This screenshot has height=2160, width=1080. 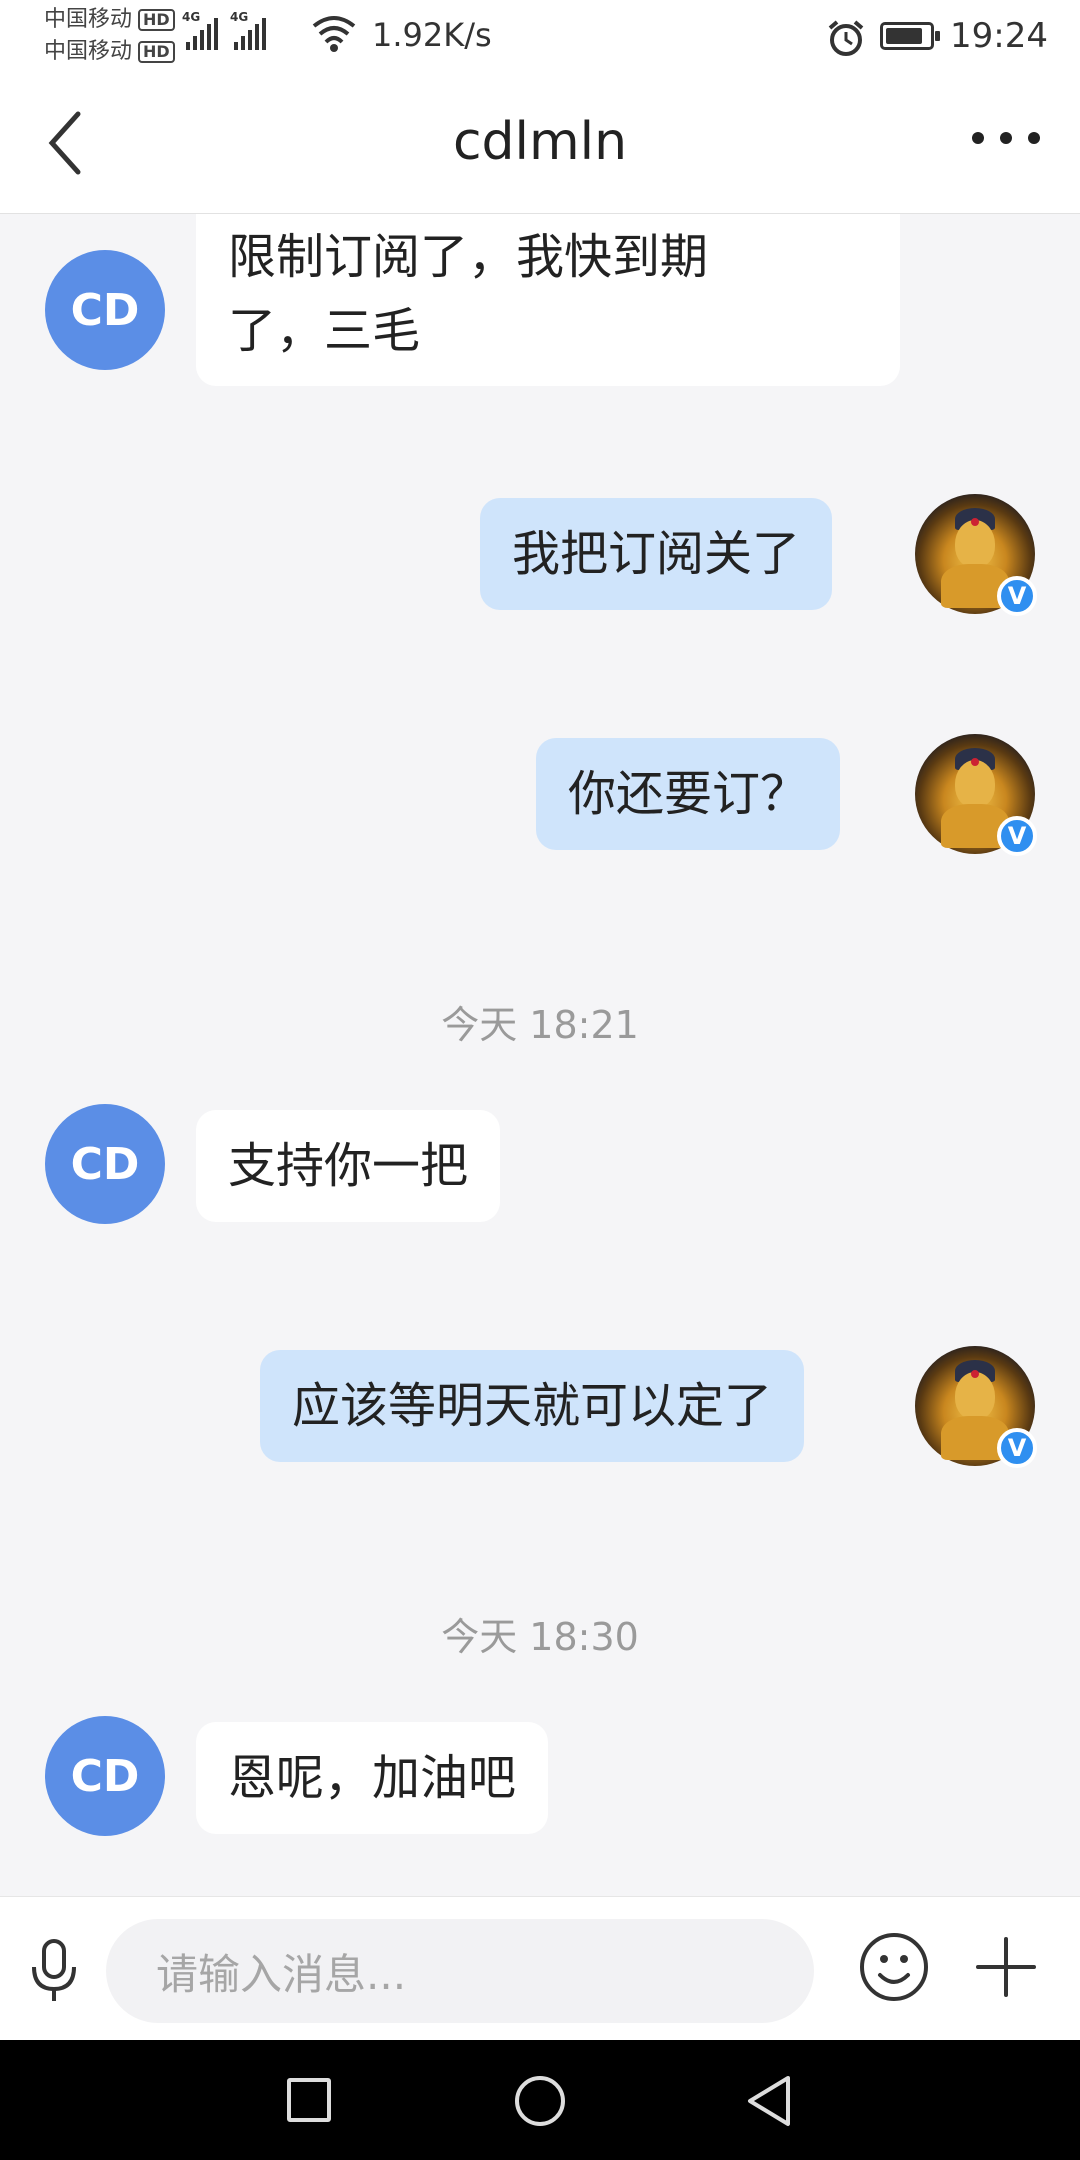 What do you see at coordinates (1006, 1967) in the screenshot?
I see `plus-icon` at bounding box center [1006, 1967].